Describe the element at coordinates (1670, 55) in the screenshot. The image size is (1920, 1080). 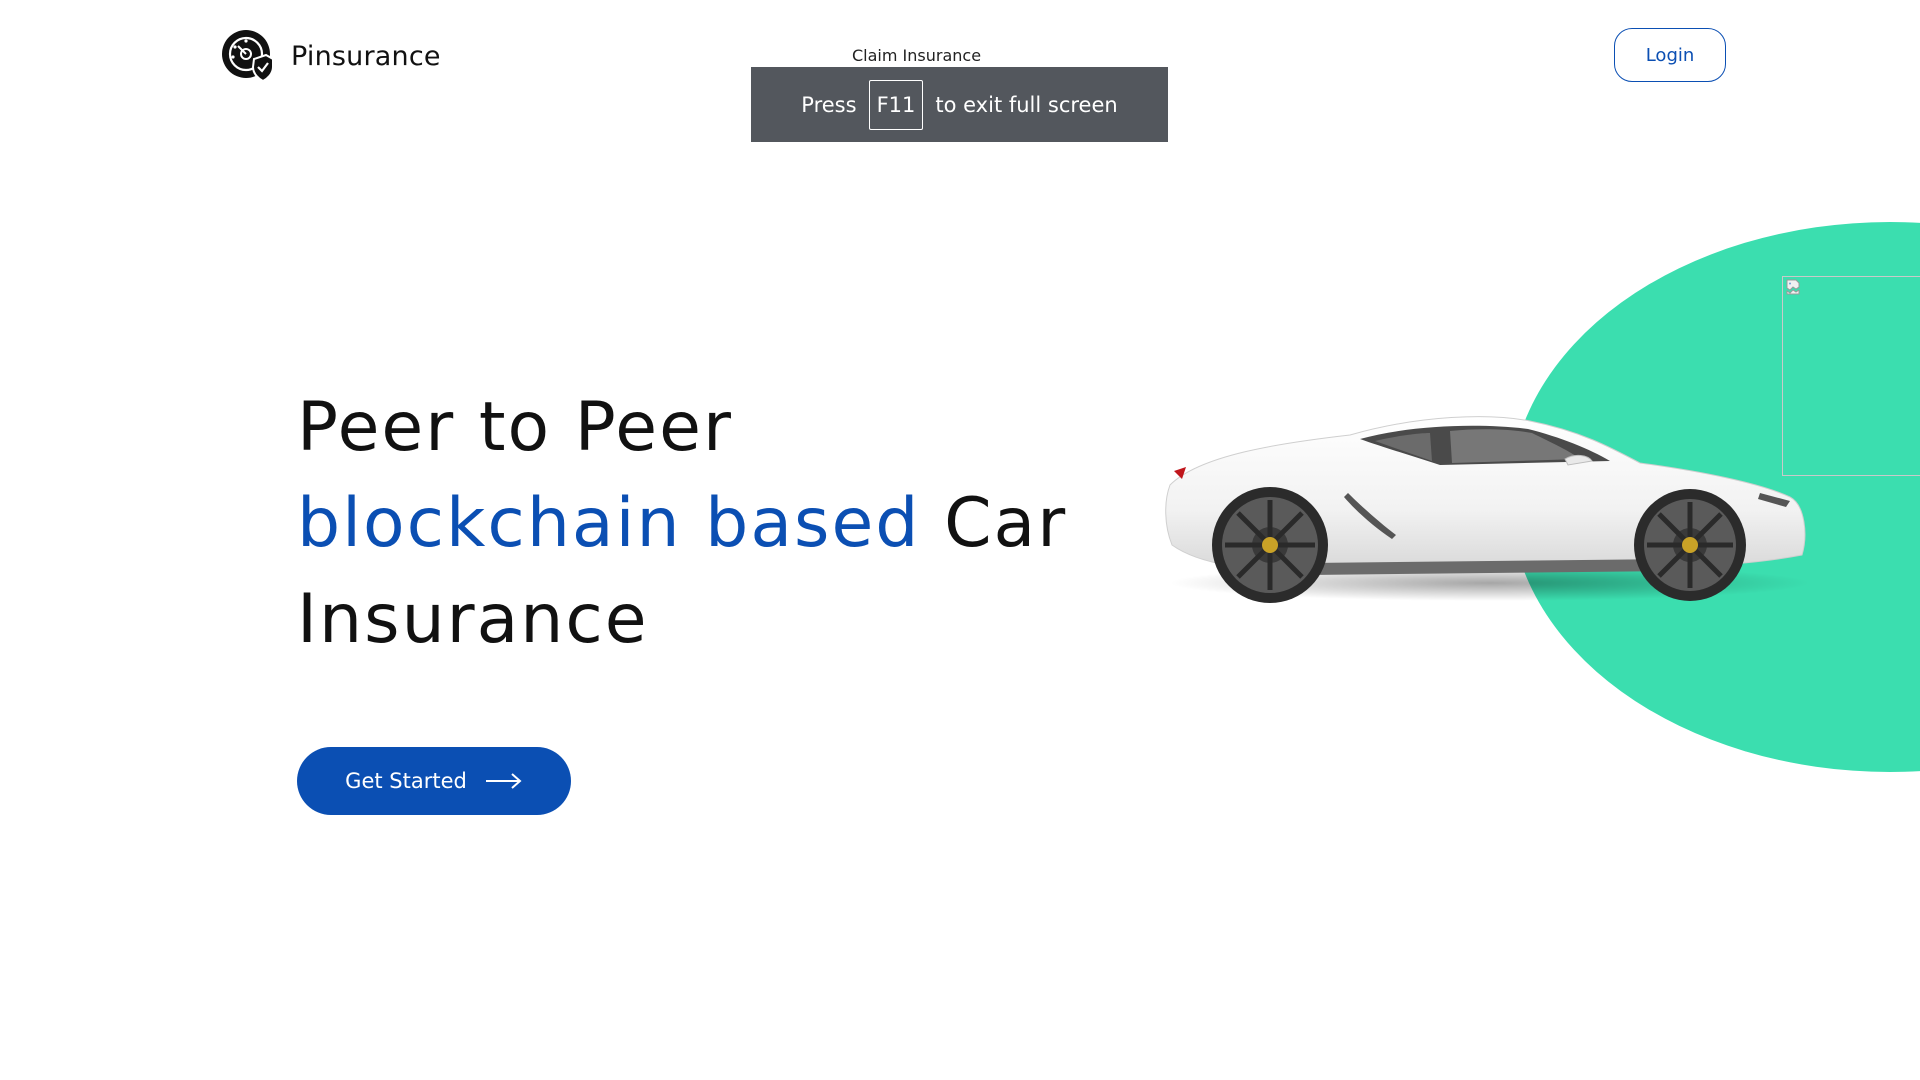
I see `login-button: Login` at that location.